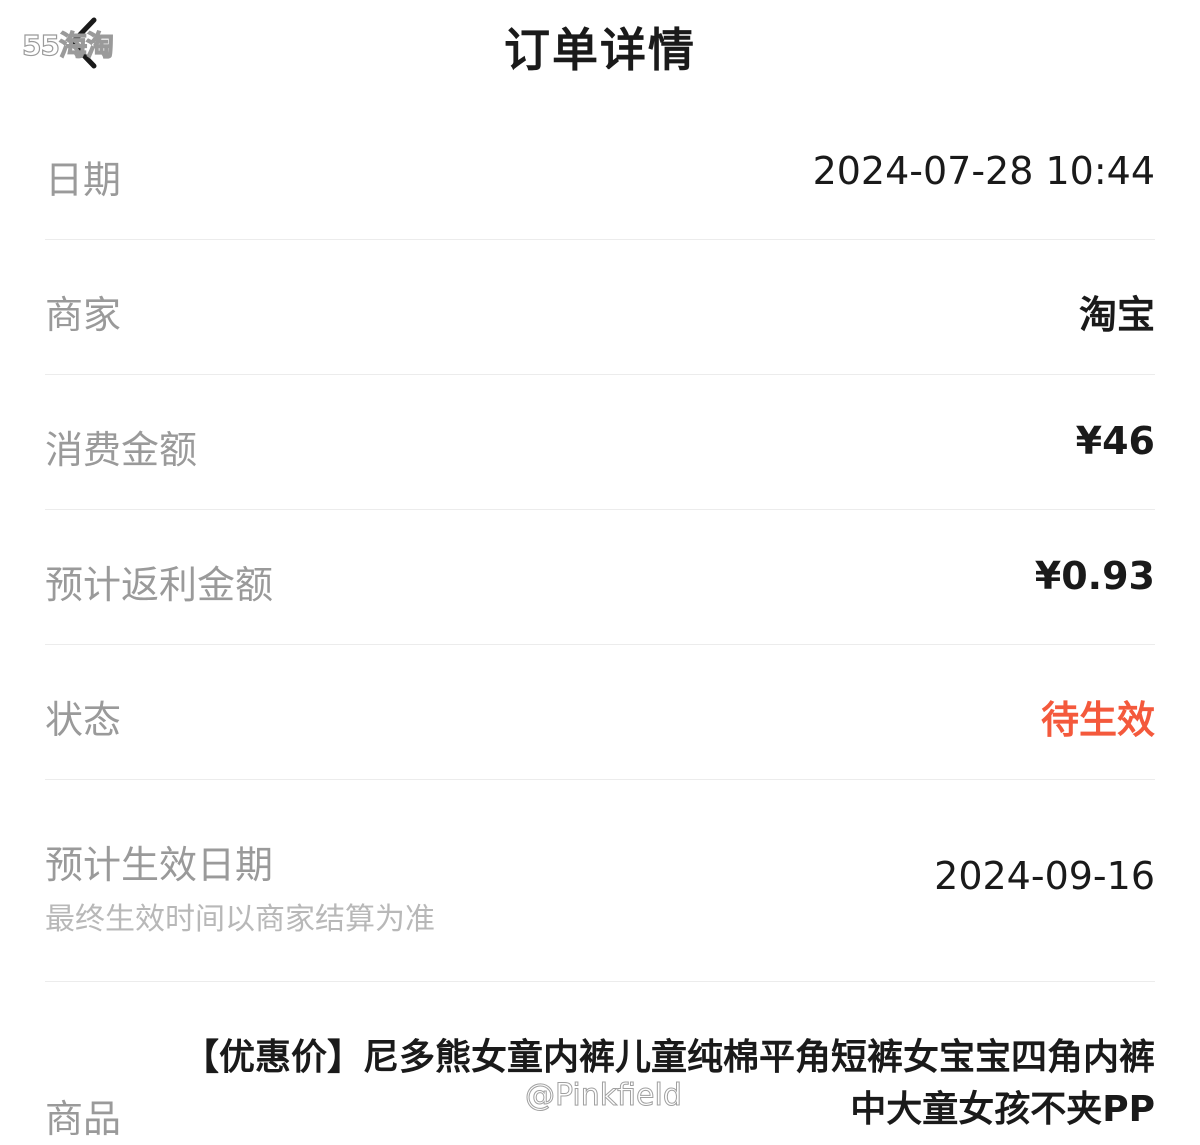 Image resolution: width=1200 pixels, height=1145 pixels. What do you see at coordinates (1115, 441) in the screenshot?
I see `amount-value: ¥46` at bounding box center [1115, 441].